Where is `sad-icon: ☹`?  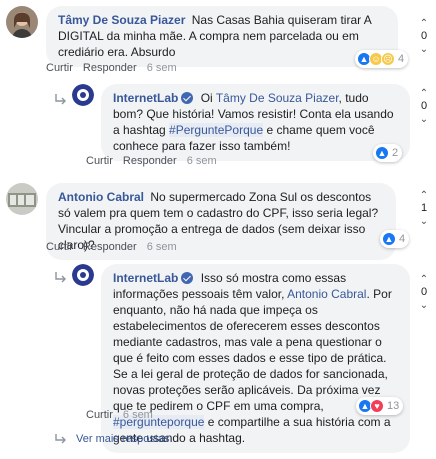
sad-icon: ☹ is located at coordinates (388, 59).